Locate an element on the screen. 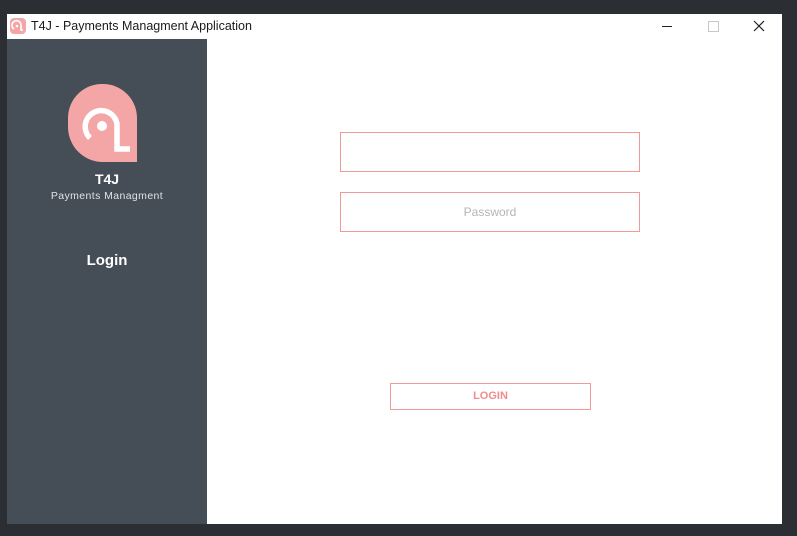  login-button: LOGIN is located at coordinates (490, 396).